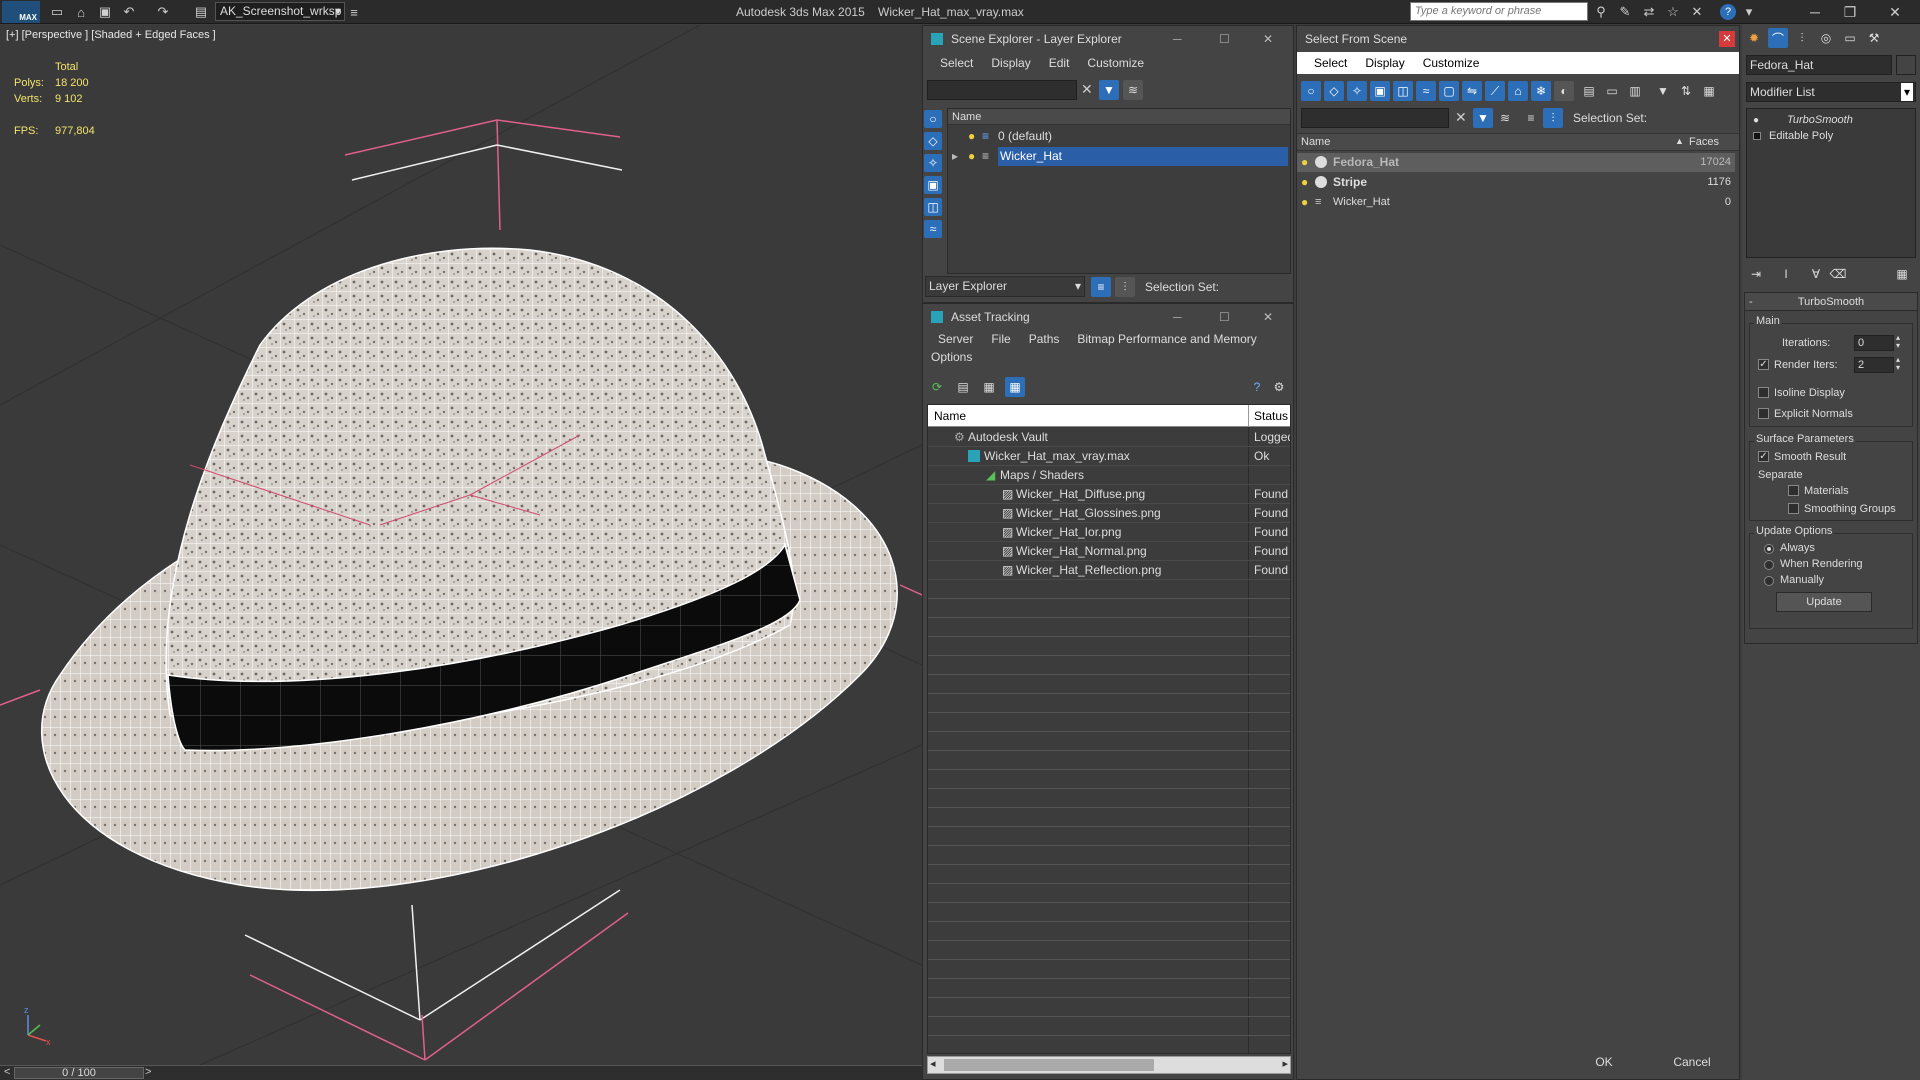 This screenshot has width=1920, height=1080. What do you see at coordinates (1697, 12) in the screenshot?
I see `close-x-icon: ✕` at bounding box center [1697, 12].